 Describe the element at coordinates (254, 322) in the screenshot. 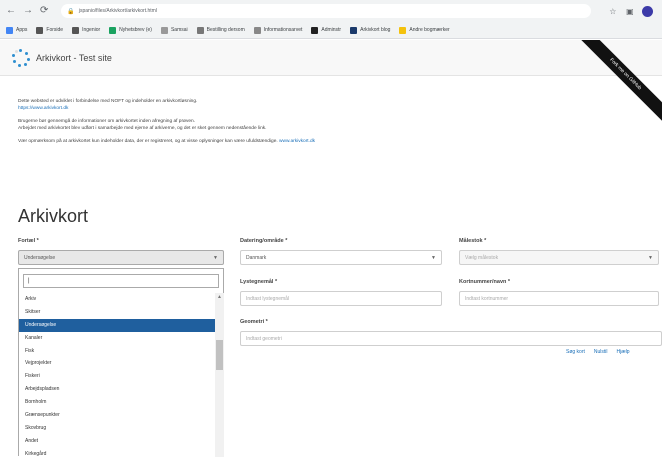

I see `field6-label: Geometri *` at that location.